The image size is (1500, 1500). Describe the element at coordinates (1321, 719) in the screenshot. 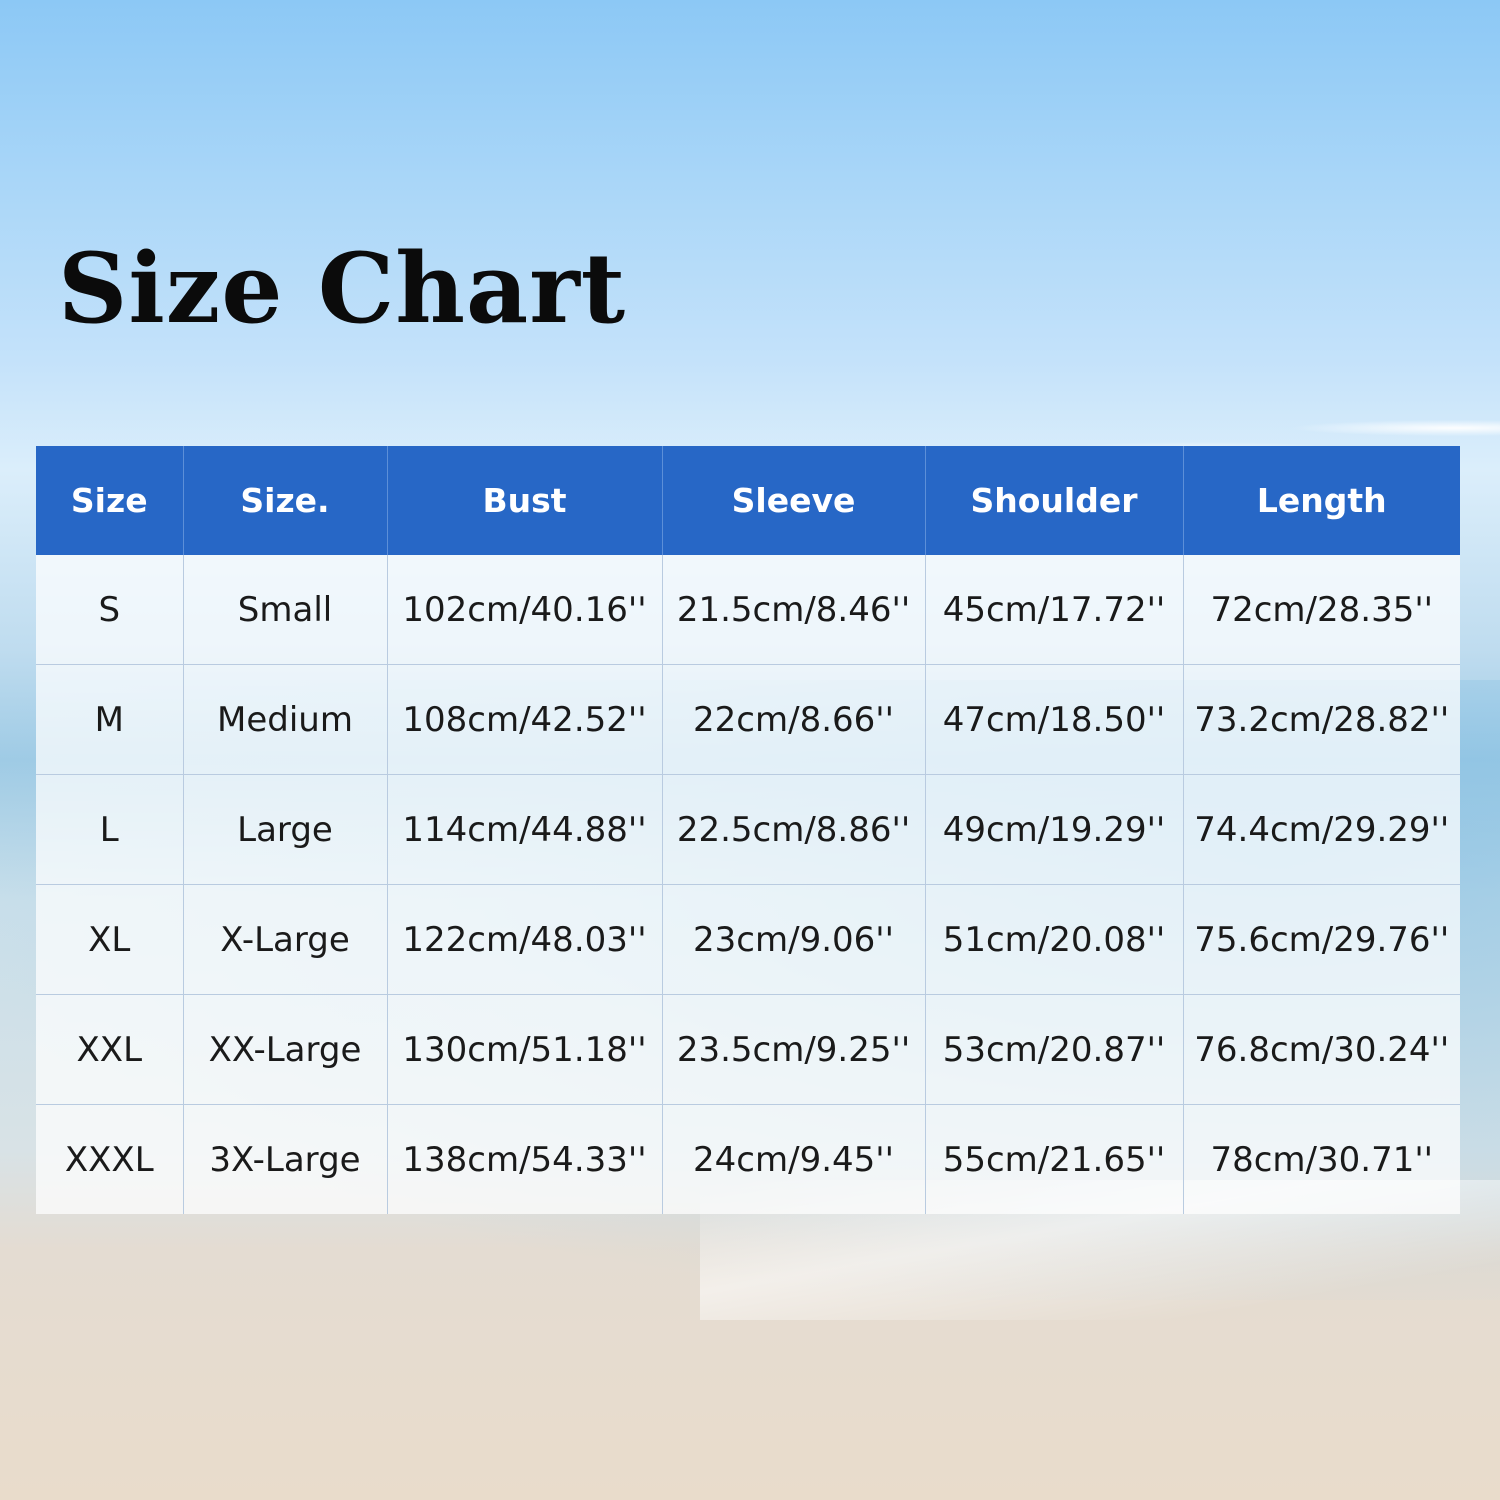

I see `table-cell: 73.2cm/28.82''` at that location.